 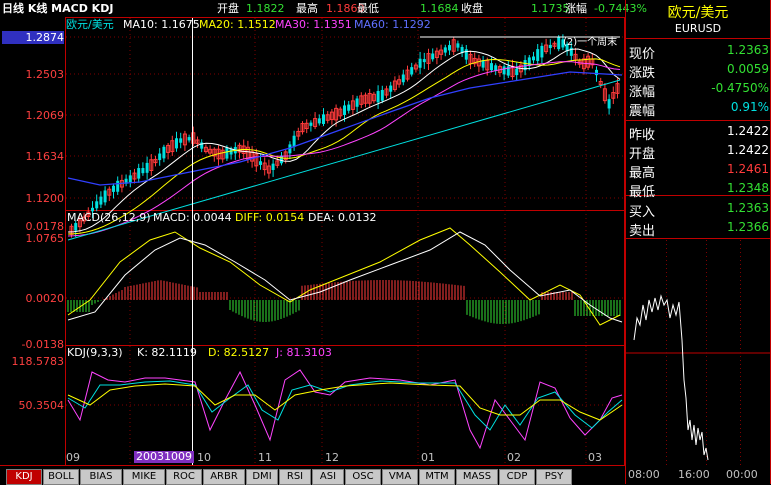 What do you see at coordinates (45, 74) in the screenshot?
I see `price-axis-label: 1.2503` at bounding box center [45, 74].